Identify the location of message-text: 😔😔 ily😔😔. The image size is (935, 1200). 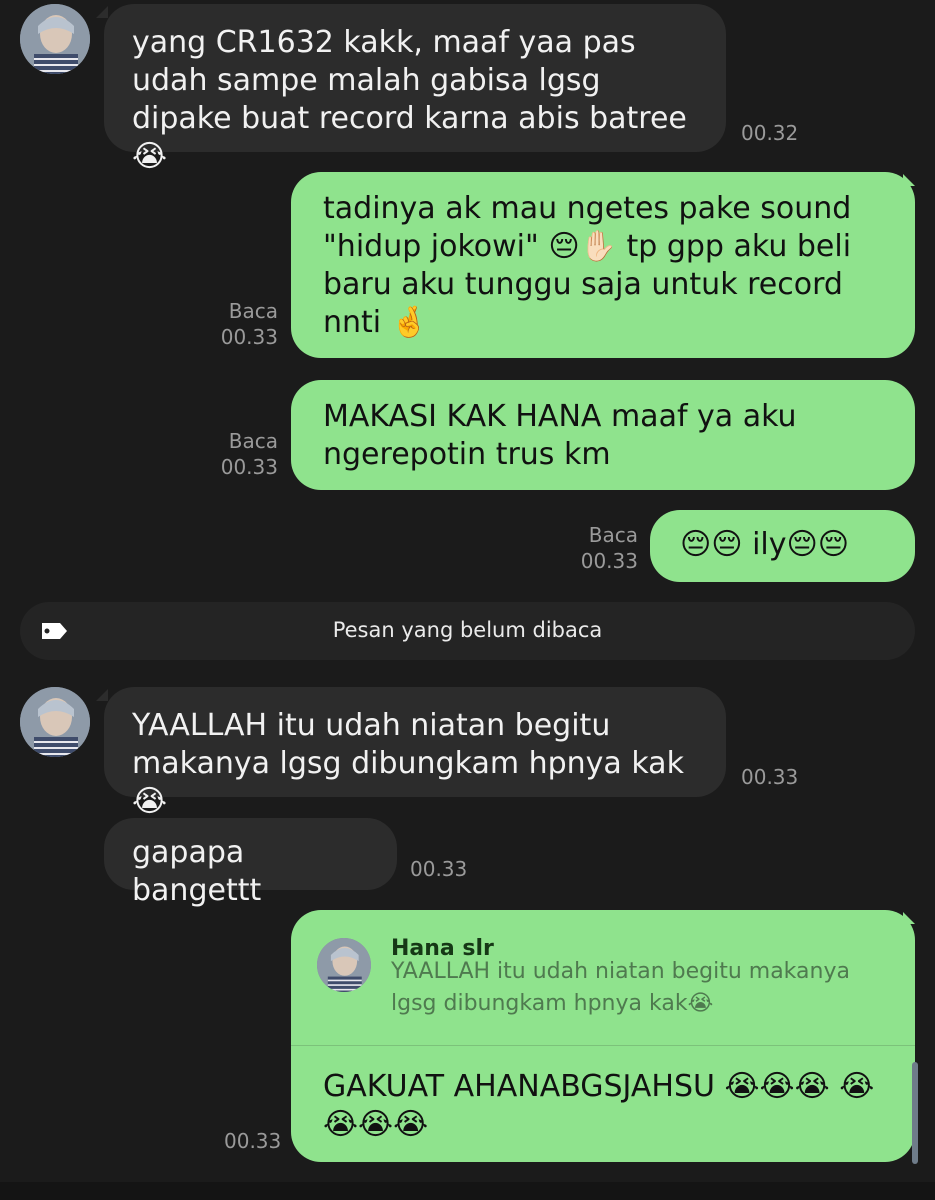
(765, 544).